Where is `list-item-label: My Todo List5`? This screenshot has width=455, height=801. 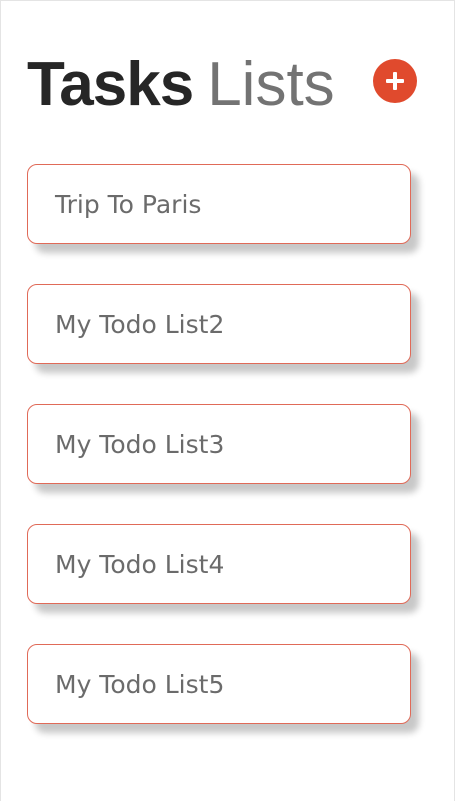
list-item-label: My Todo List5 is located at coordinates (140, 684).